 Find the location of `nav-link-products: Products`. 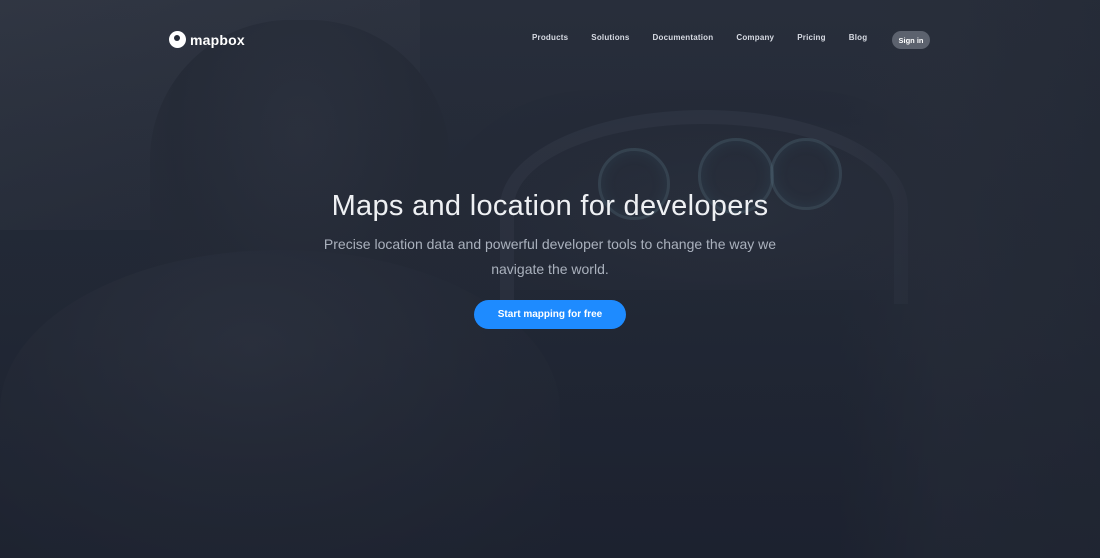

nav-link-products: Products is located at coordinates (550, 37).